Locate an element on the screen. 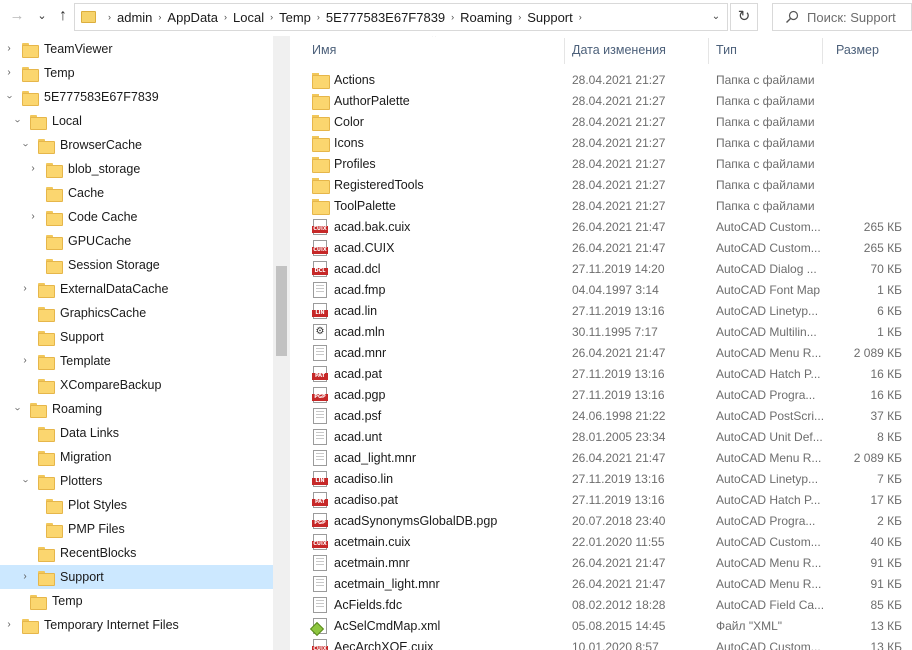  name-cell: ToolPalette is located at coordinates (437, 205).